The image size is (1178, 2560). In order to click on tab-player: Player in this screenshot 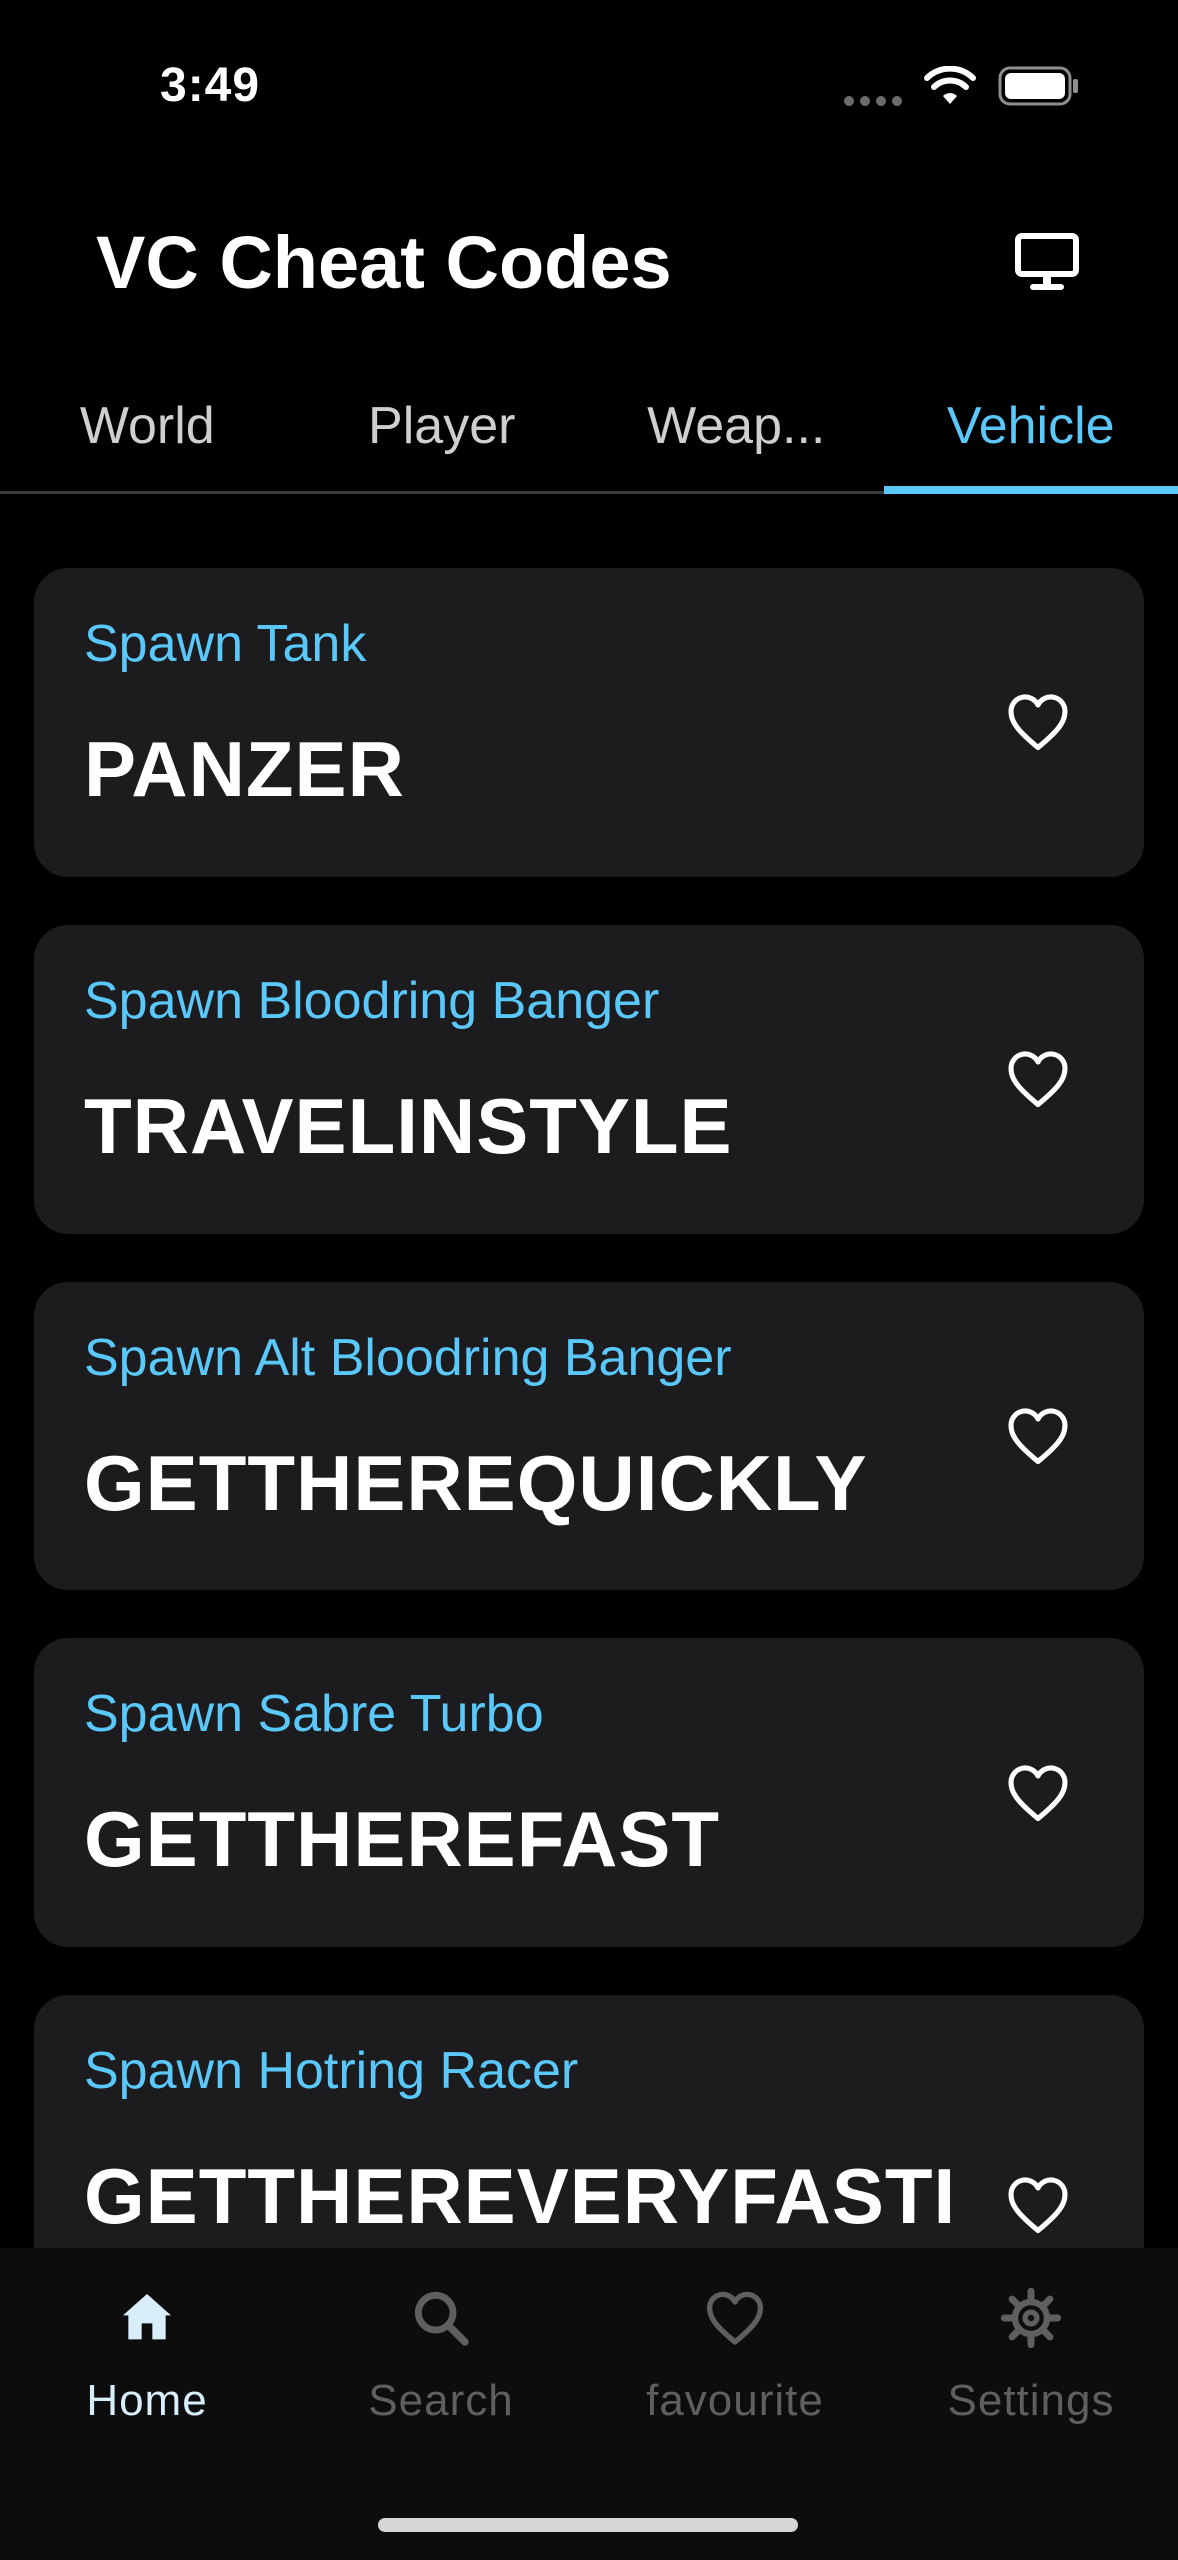, I will do `click(442, 425)`.